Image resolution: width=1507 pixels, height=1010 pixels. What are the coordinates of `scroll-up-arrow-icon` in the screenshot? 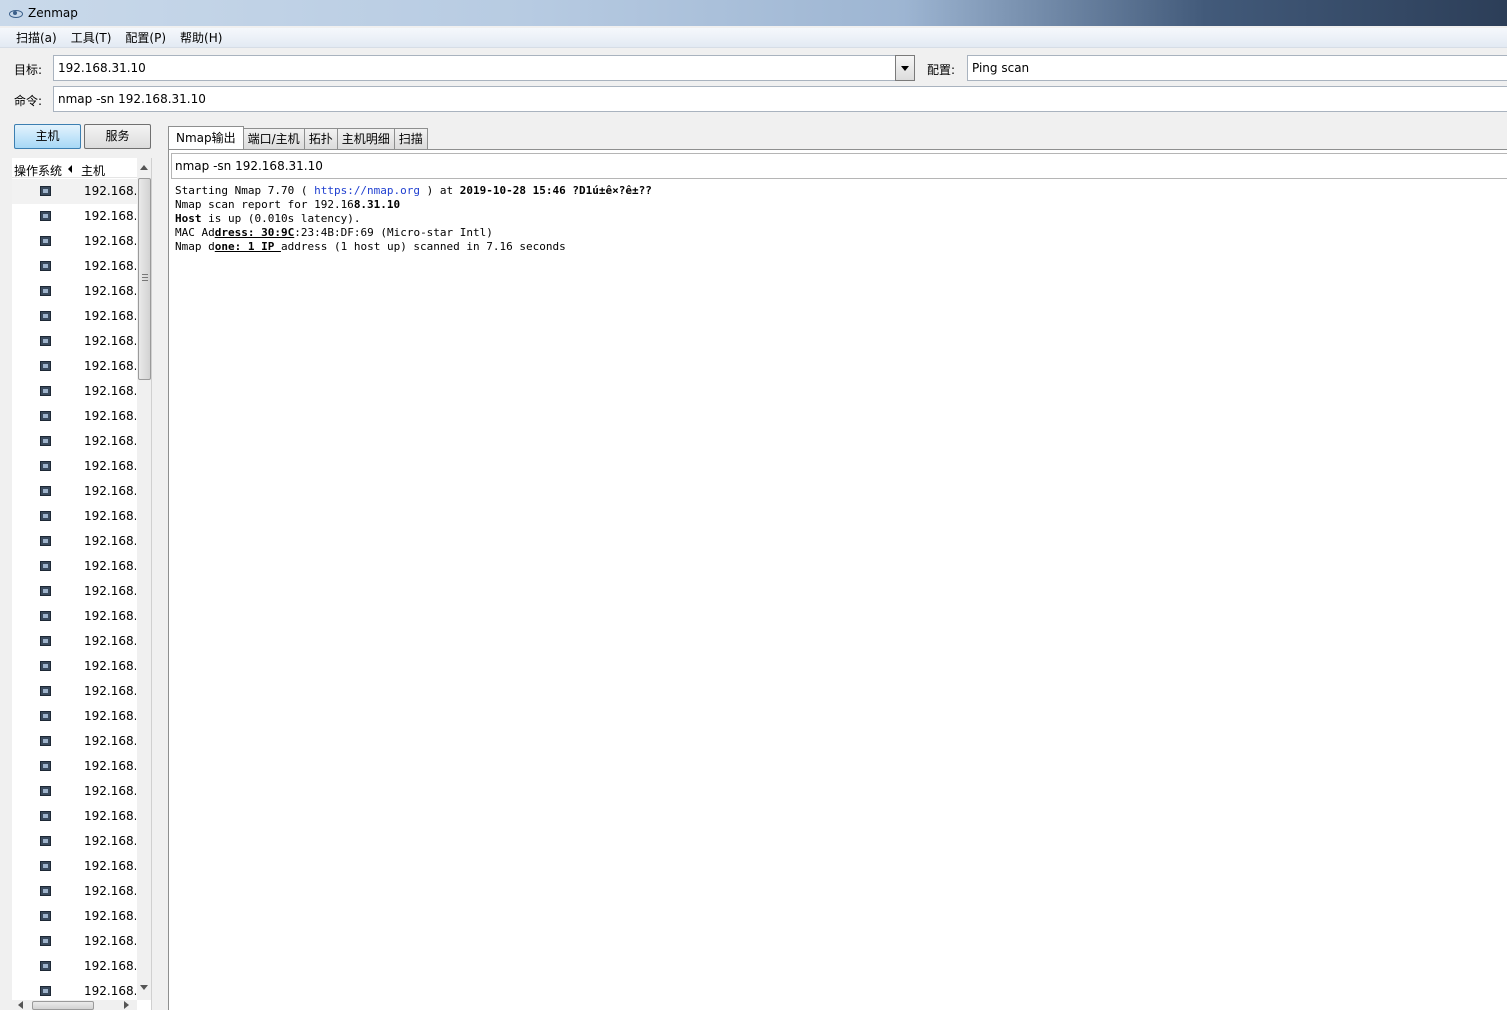 It's located at (144, 167).